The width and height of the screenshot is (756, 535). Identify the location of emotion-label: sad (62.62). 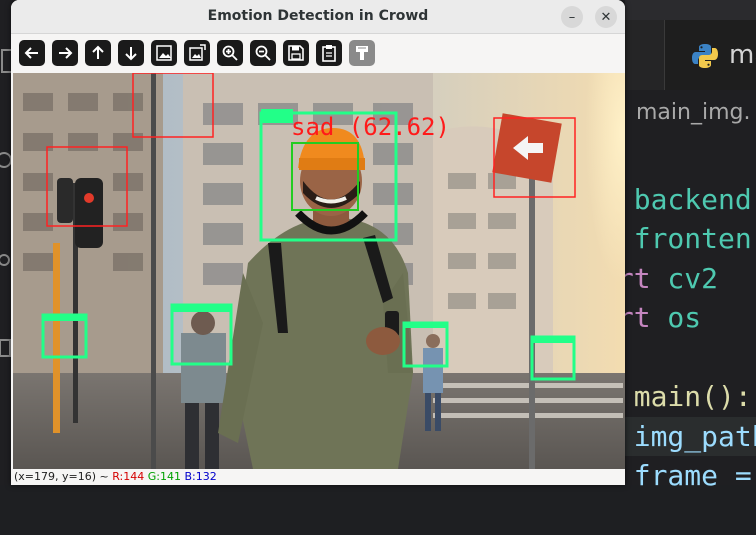
(370, 127).